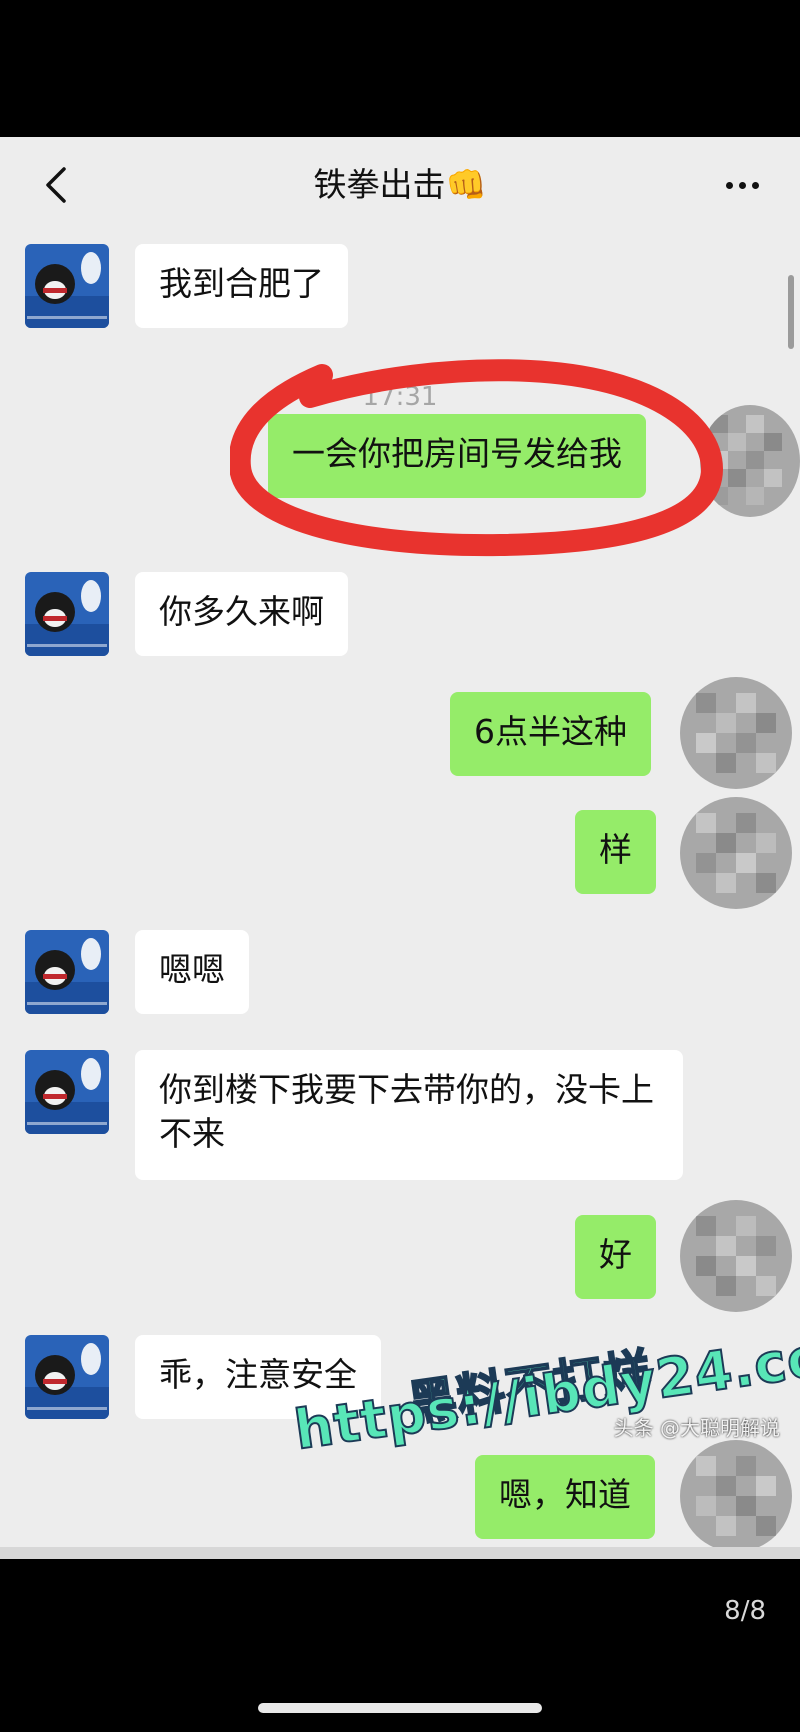 Image resolution: width=800 pixels, height=1732 pixels. What do you see at coordinates (729, 185) in the screenshot?
I see `more-dots-icon` at bounding box center [729, 185].